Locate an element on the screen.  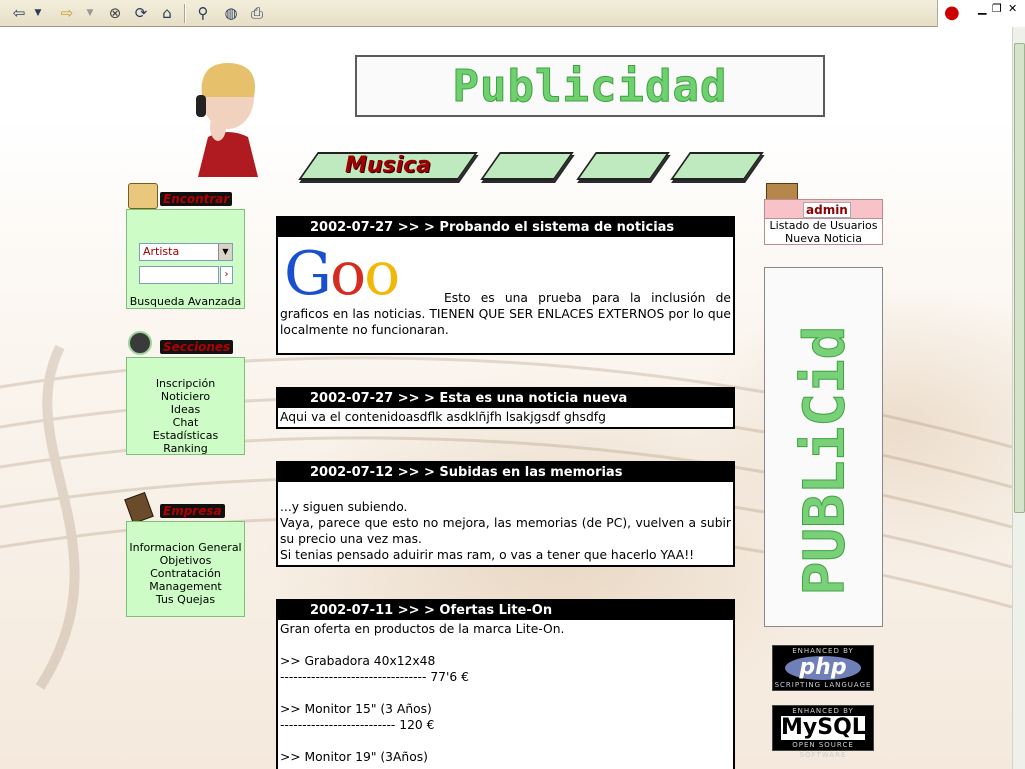
vertical-advertising-banner: PUBLiCid is located at coordinates (823, 447).